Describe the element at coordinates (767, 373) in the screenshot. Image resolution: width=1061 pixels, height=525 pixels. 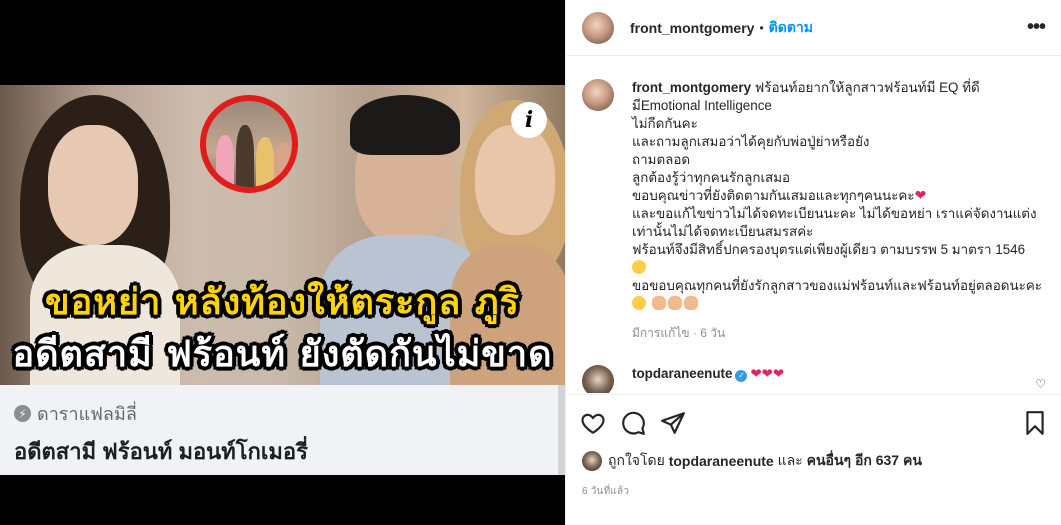
I see `comment-body: ❤❤❤` at that location.